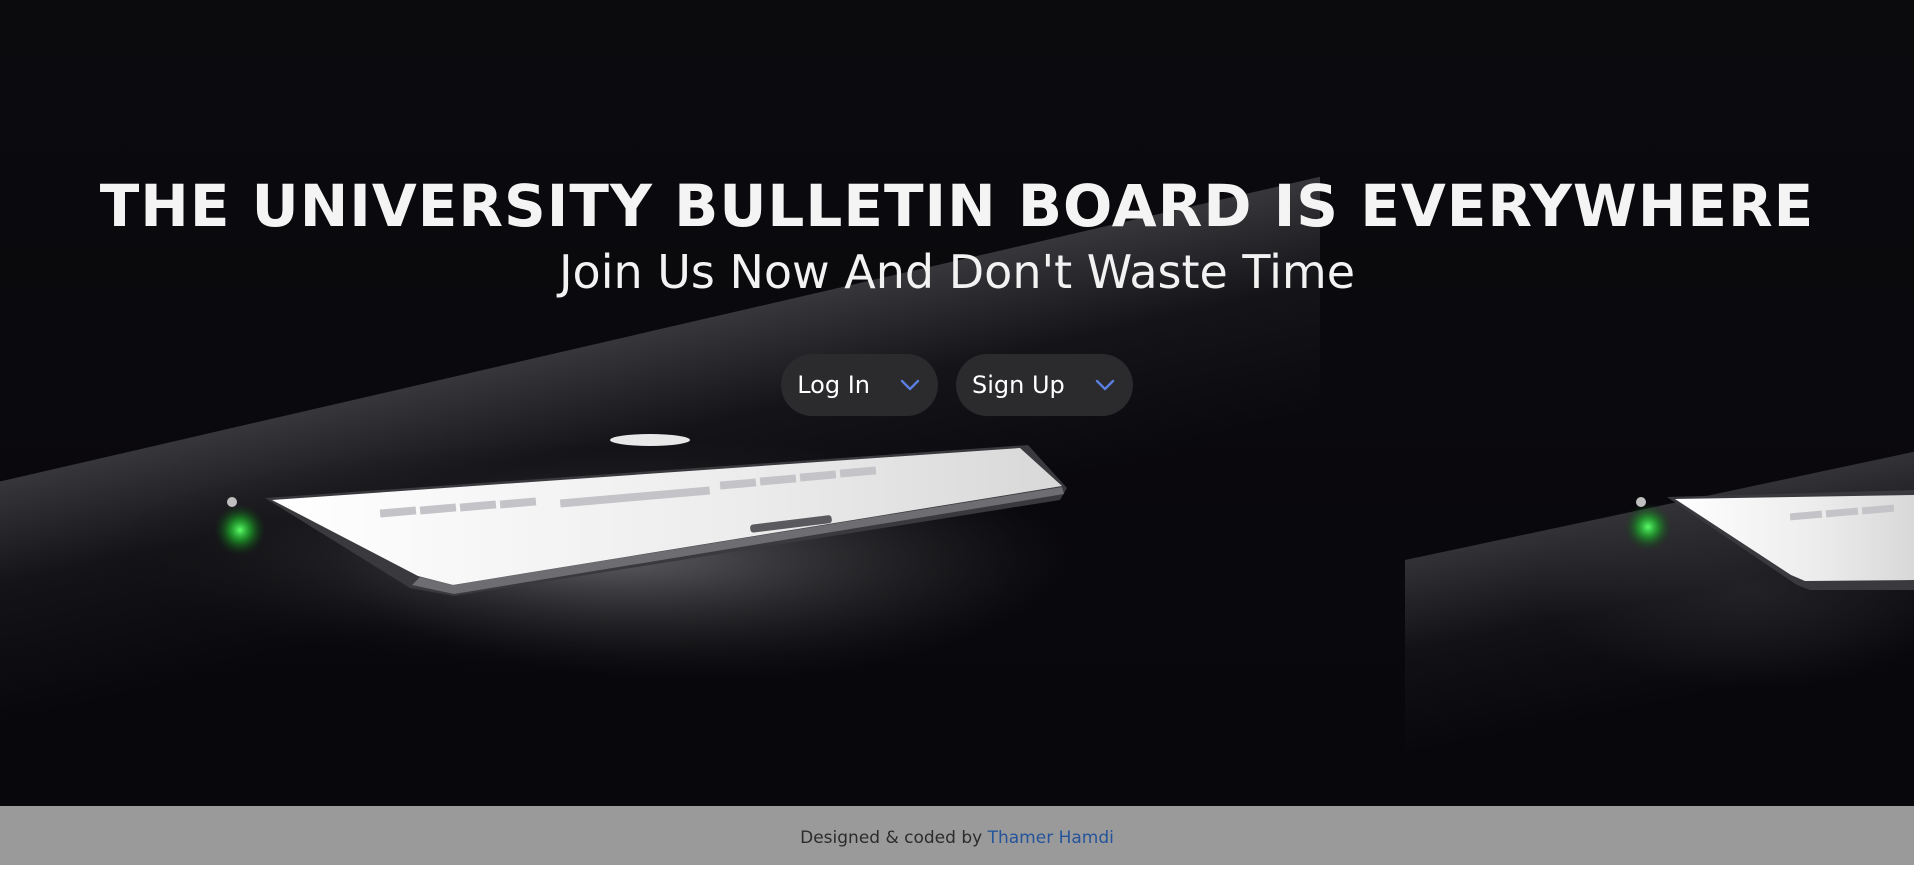 This screenshot has width=1920, height=871. Describe the element at coordinates (240, 530) in the screenshot. I see `power-light` at that location.